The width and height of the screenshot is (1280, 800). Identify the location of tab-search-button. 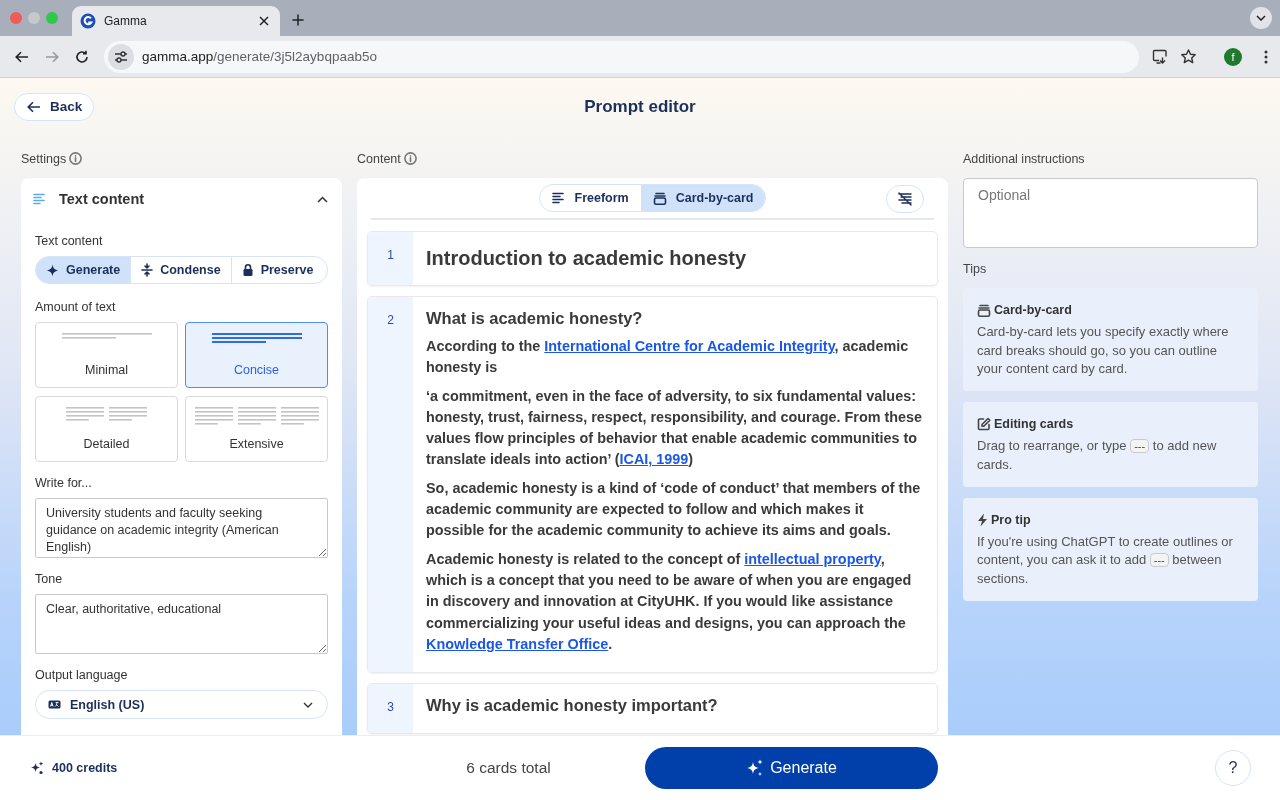
(1261, 18).